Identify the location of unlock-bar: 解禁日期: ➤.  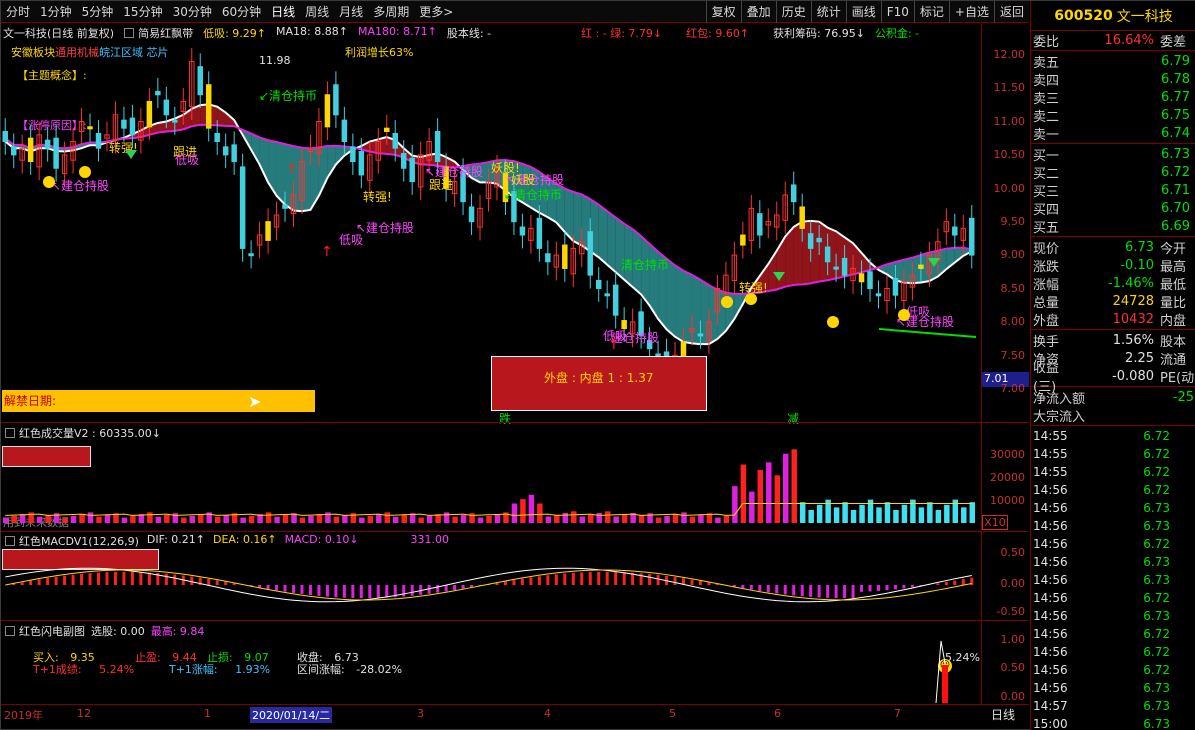
(158, 401).